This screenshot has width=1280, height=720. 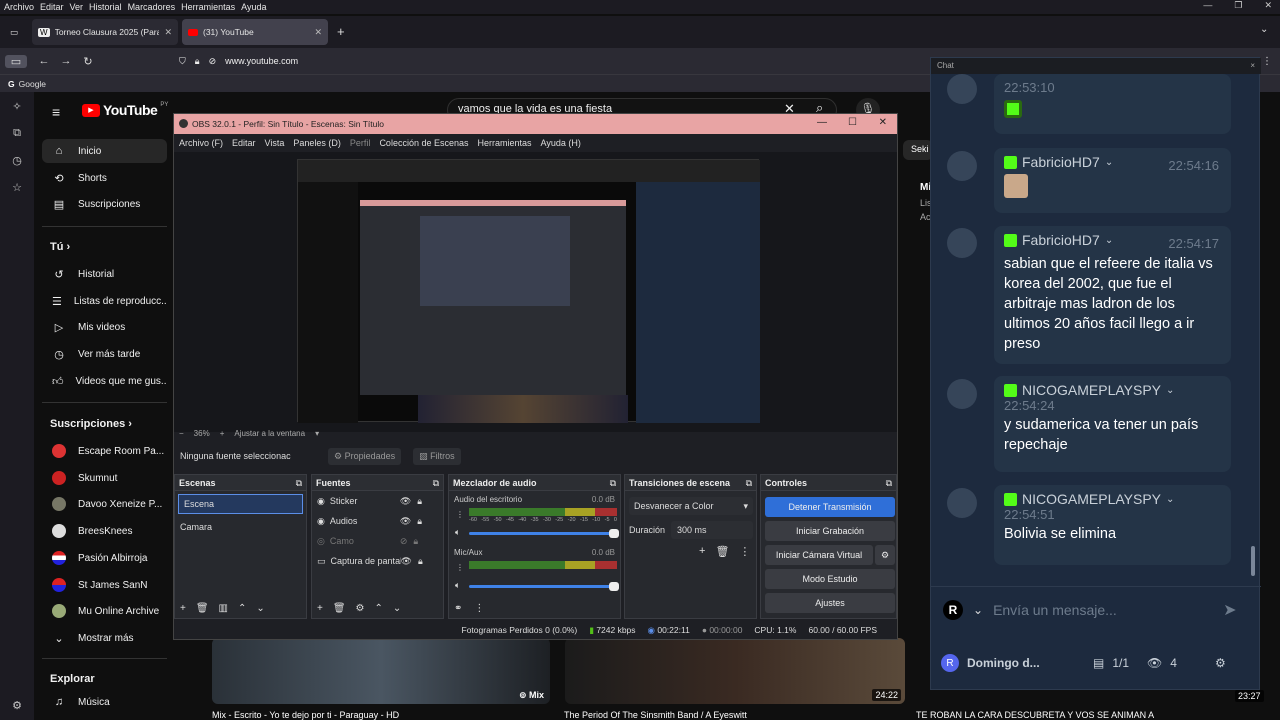 I want to click on chevron-down-icon: ▾, so click(x=317, y=433).